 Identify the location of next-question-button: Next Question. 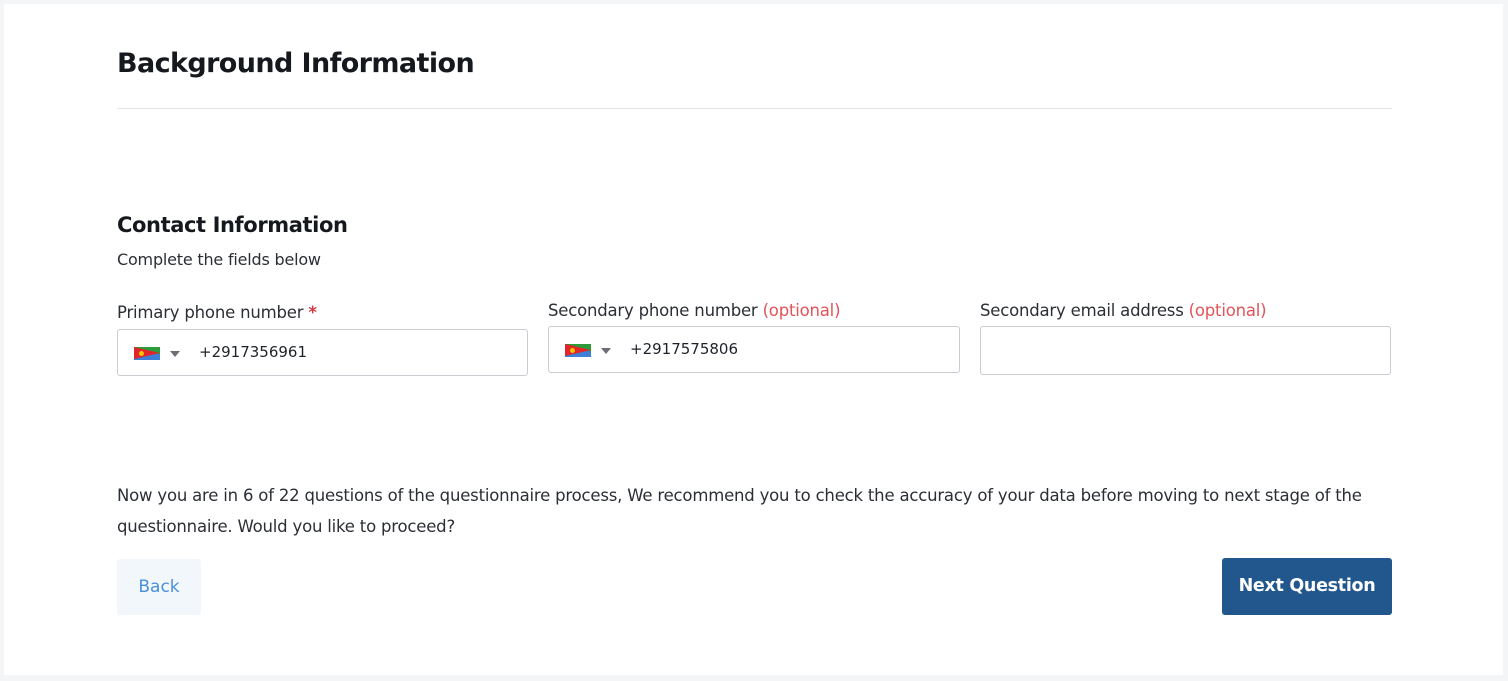
(1307, 586).